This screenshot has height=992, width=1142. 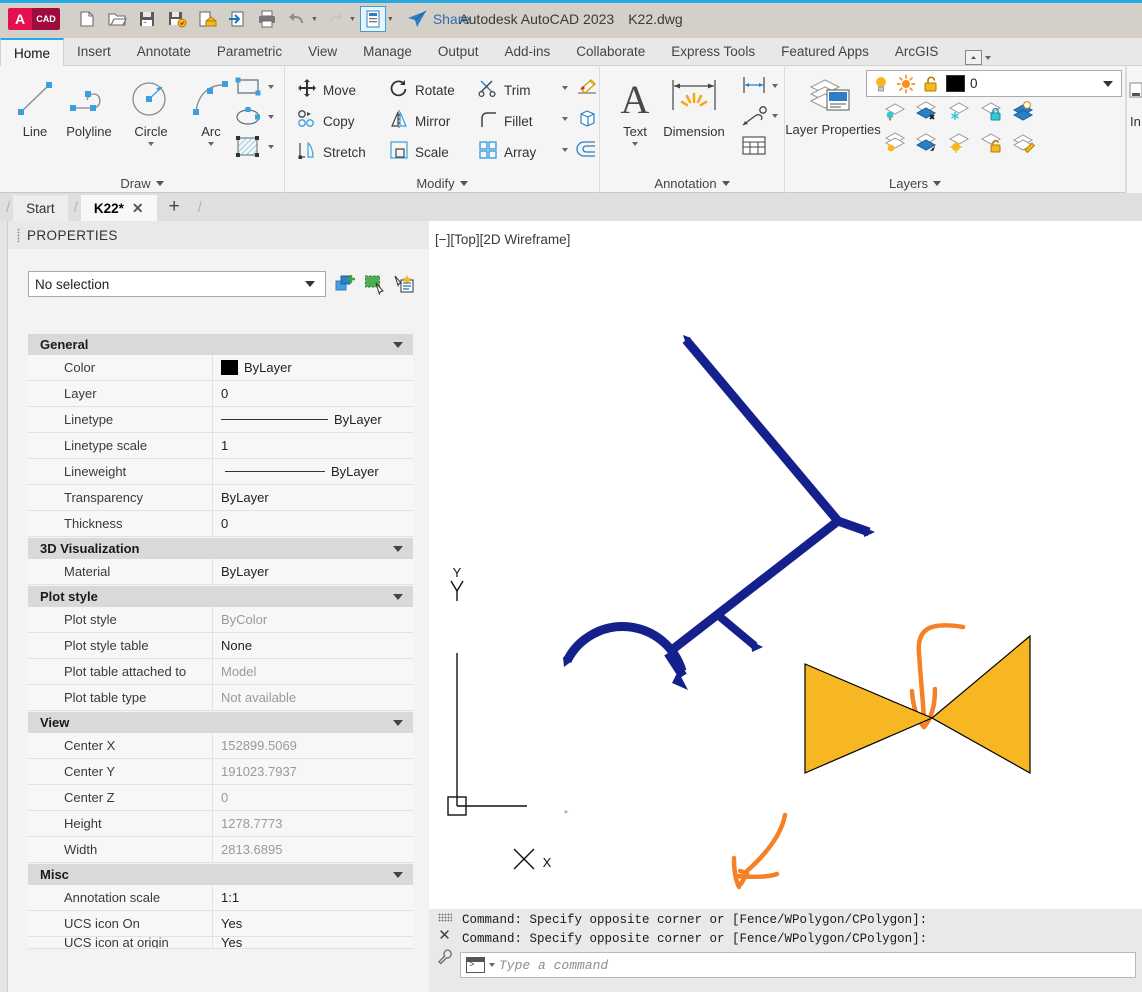 What do you see at coordinates (118, 208) in the screenshot?
I see `file-tab-k22: K22* ✕` at bounding box center [118, 208].